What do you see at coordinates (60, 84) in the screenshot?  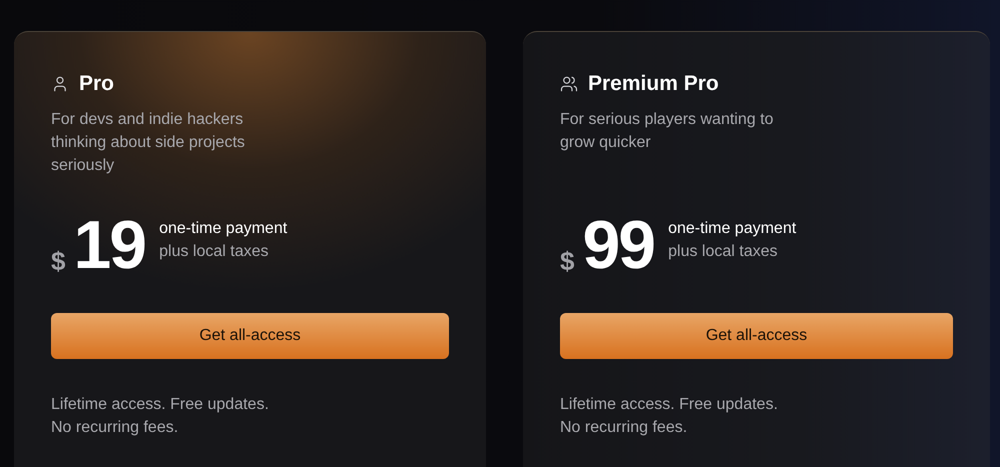 I see `person-icon` at bounding box center [60, 84].